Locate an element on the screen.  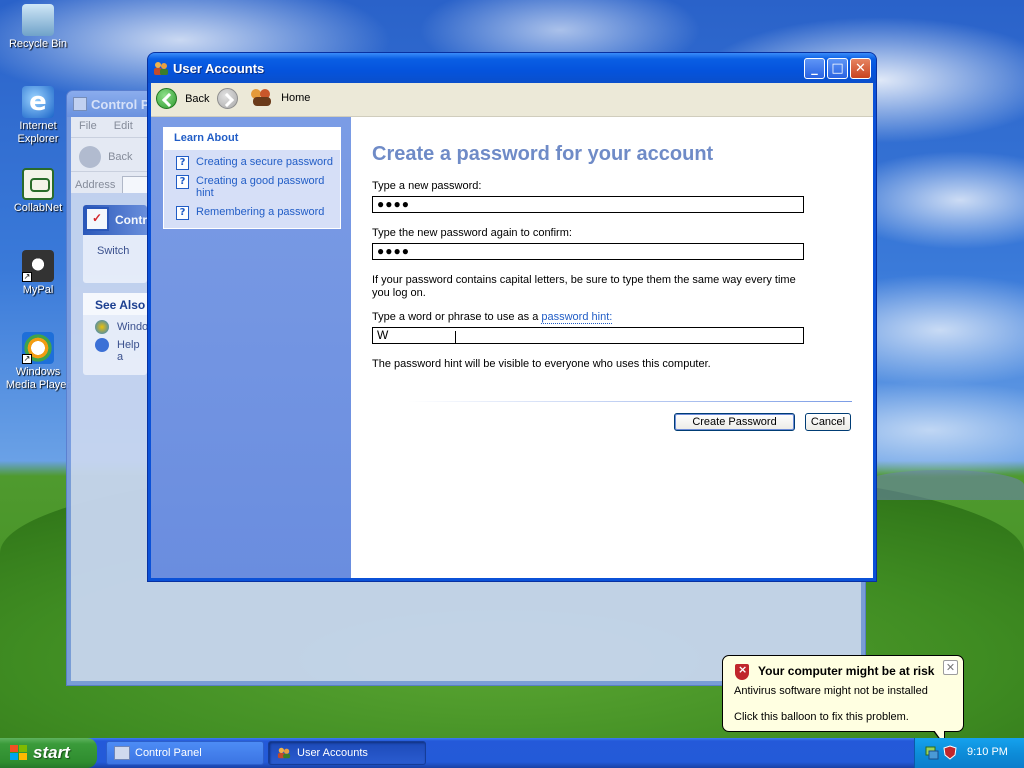
balloon-title: Your computer might be at risk is located at coordinates (846, 671).